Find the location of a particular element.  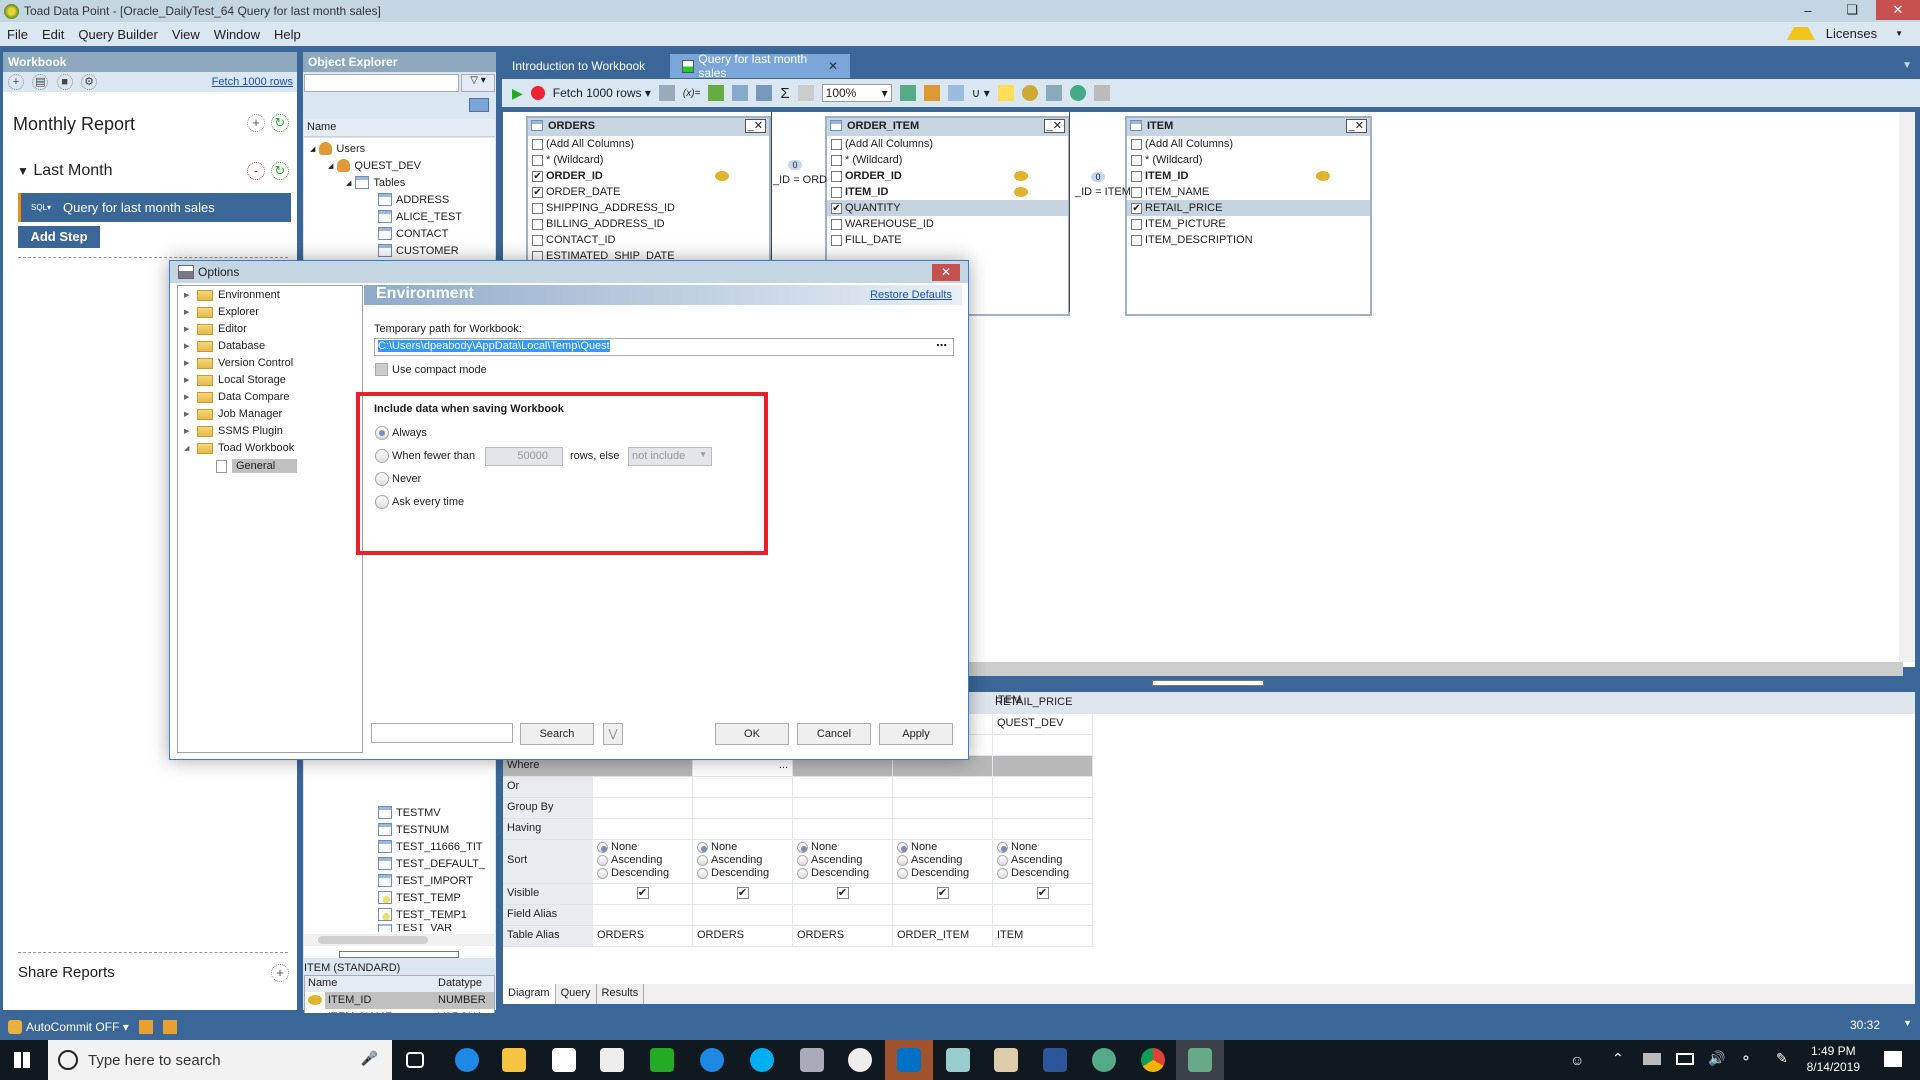

tab-results: Results is located at coordinates (621, 994).